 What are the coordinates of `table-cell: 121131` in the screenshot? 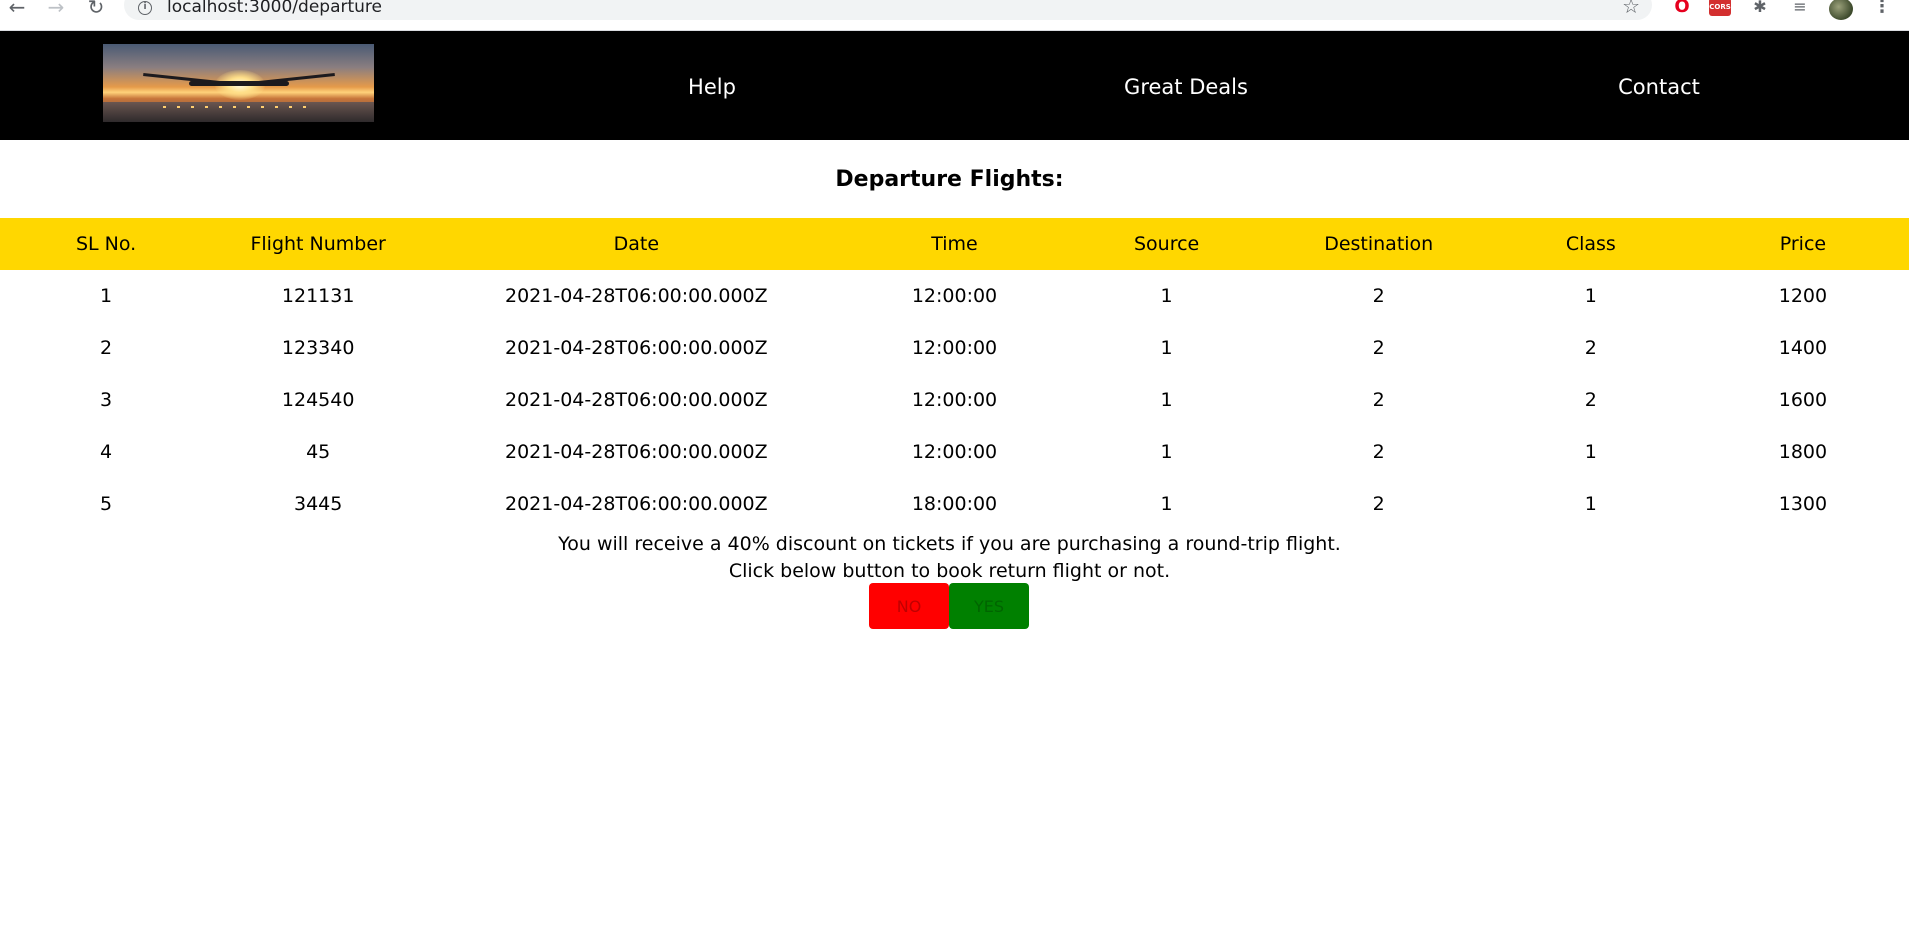 It's located at (318, 296).